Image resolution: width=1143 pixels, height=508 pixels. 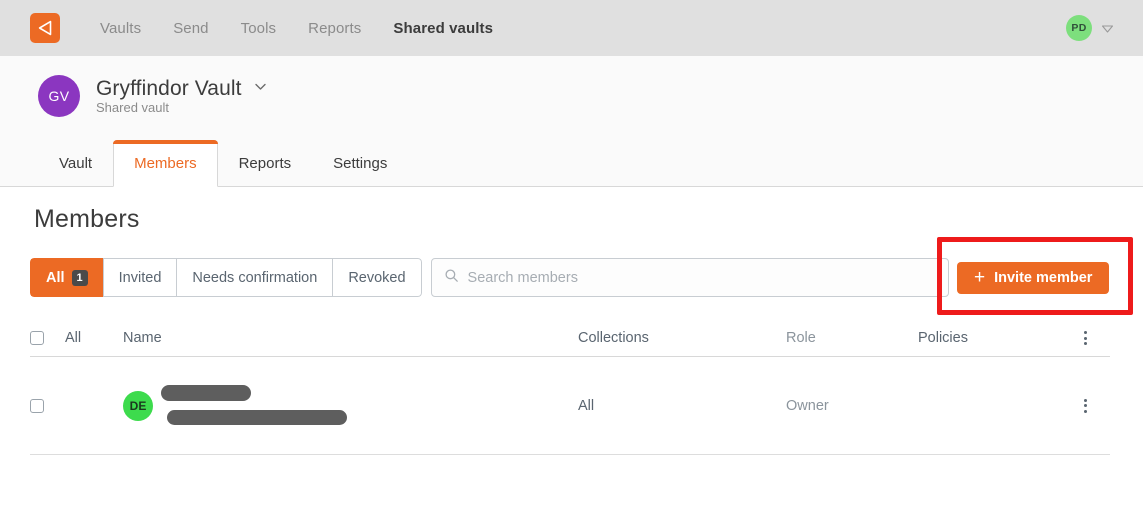 I want to click on nav-link-tools: Tools, so click(x=259, y=28).